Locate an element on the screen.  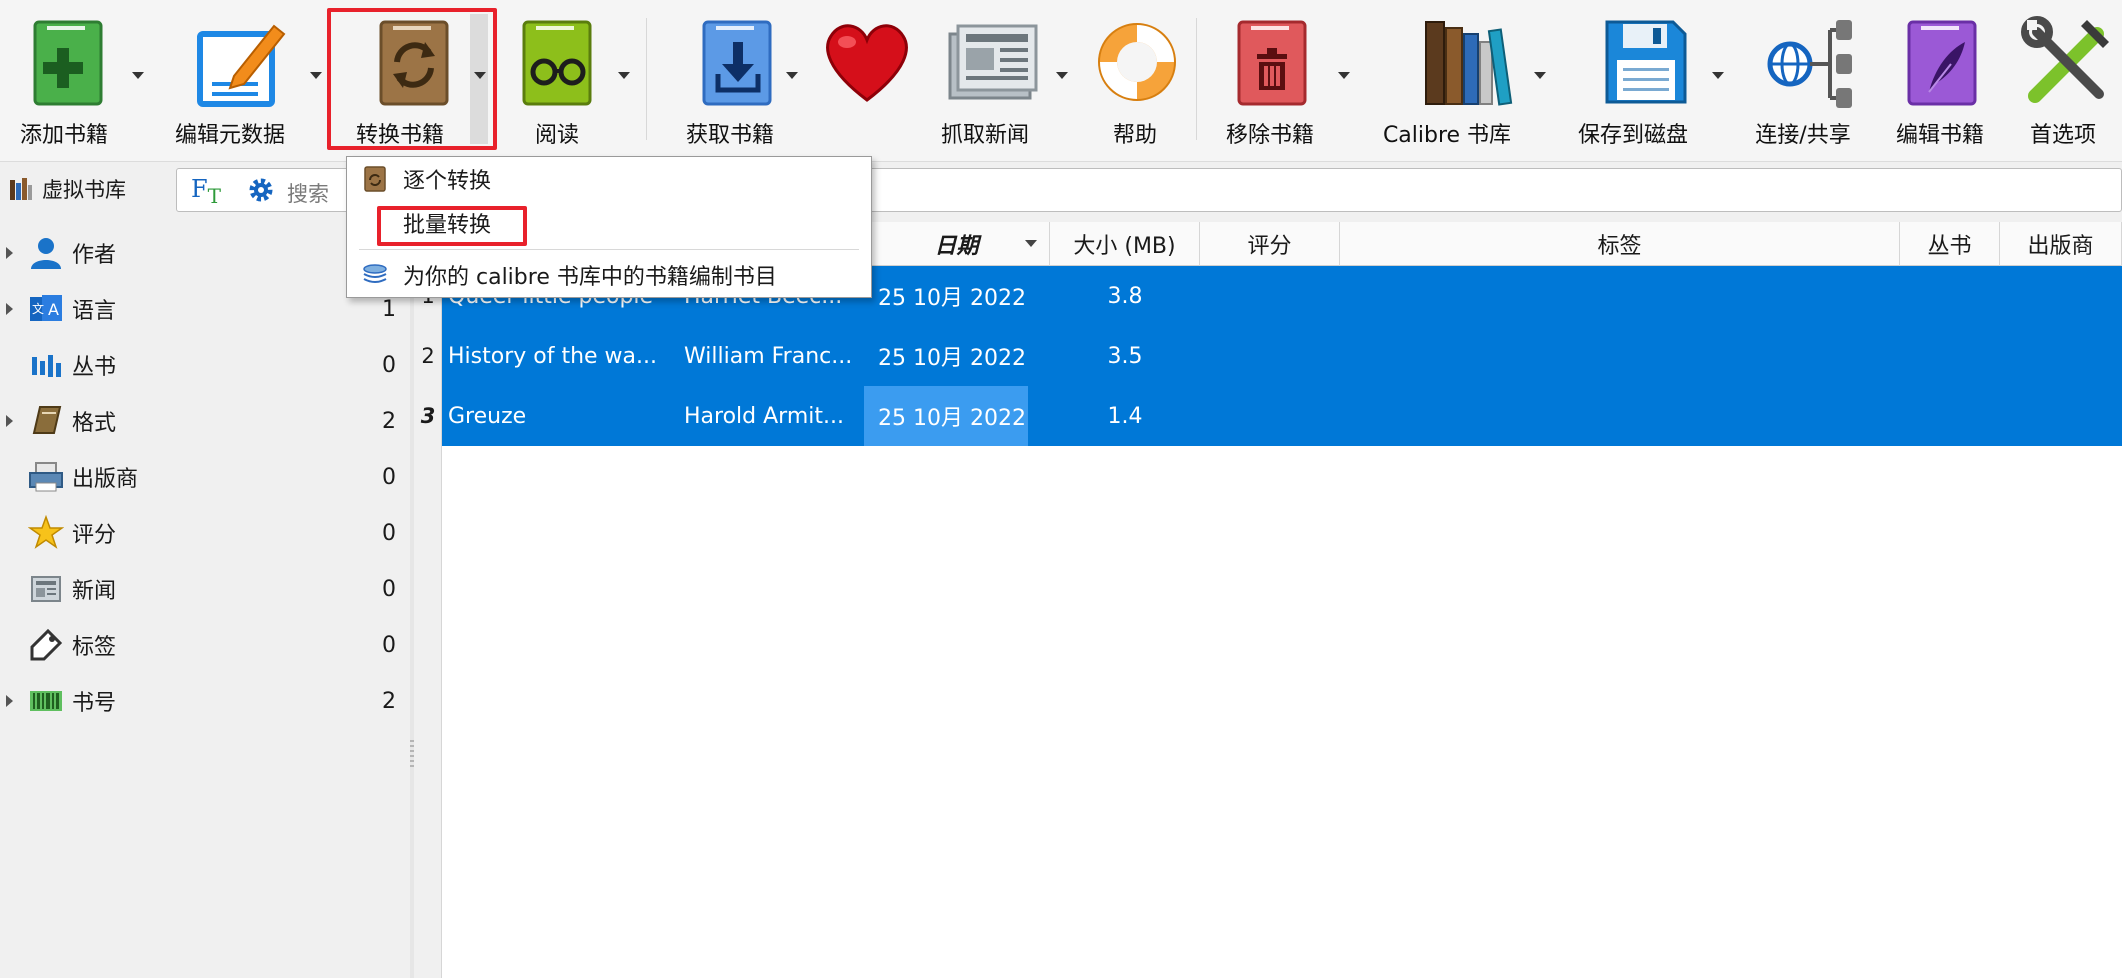
menu-item-convert-individually: 逐个转换 is located at coordinates (609, 179).